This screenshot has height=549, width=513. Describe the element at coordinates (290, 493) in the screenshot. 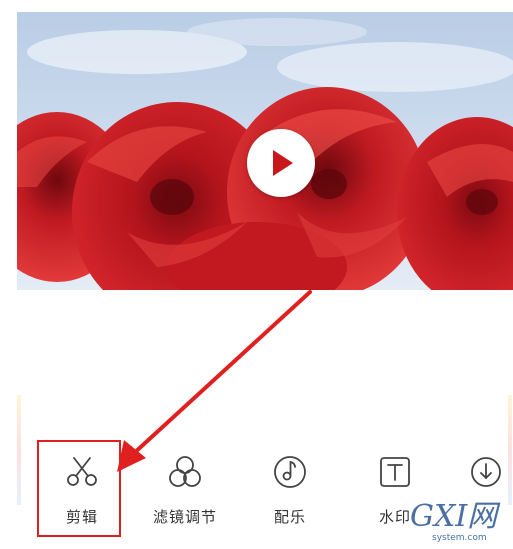

I see `tool-music: 配乐` at that location.